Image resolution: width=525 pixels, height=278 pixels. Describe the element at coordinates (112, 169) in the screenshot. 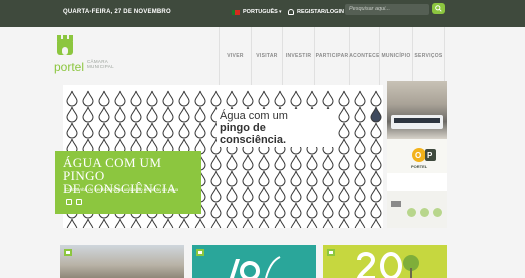

I see `hero-title-line1: ÁGUA COM UM PINGO` at that location.